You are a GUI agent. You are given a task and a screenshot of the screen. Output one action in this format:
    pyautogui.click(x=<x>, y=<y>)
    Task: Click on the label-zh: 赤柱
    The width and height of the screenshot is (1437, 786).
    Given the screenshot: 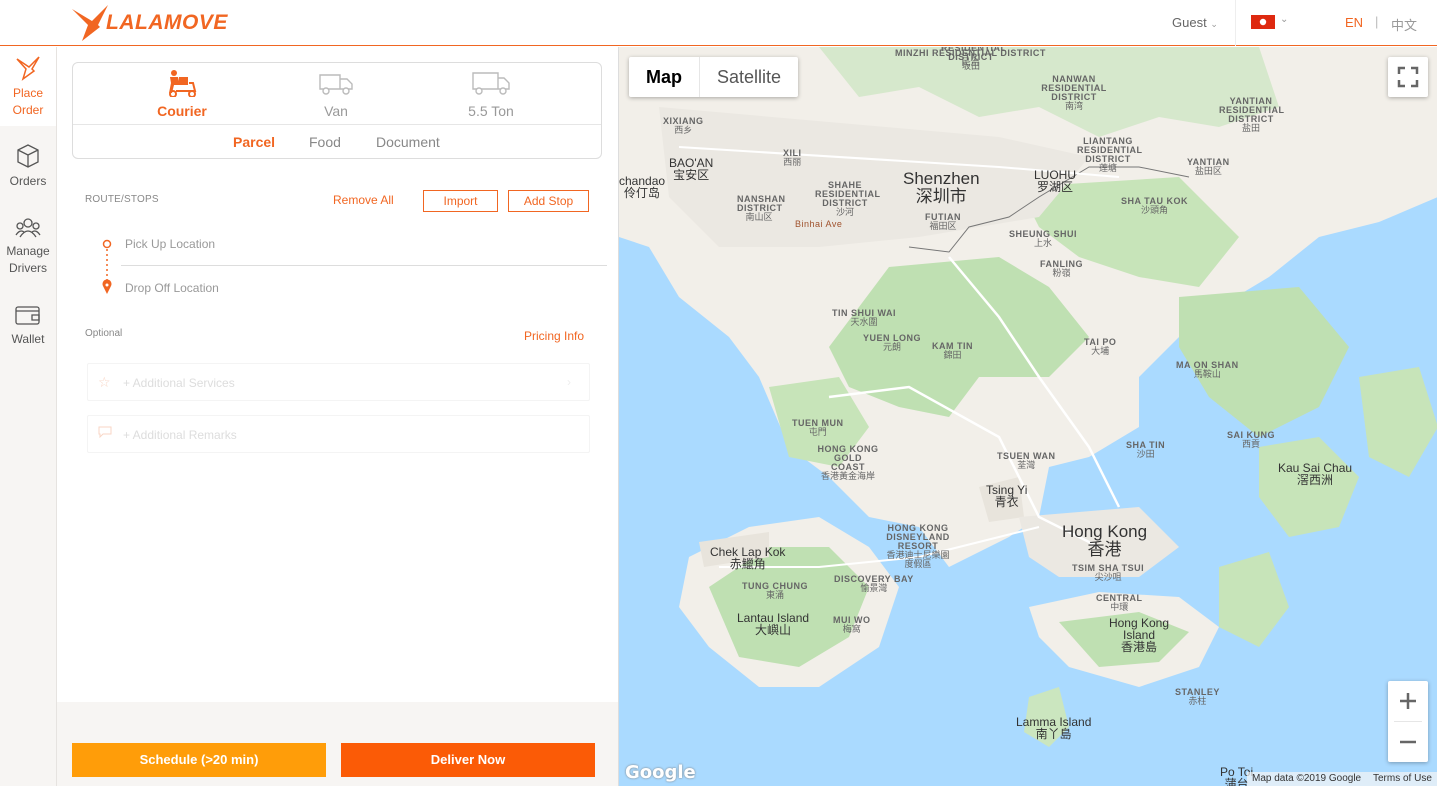 What is the action you would take?
    pyautogui.click(x=1197, y=701)
    